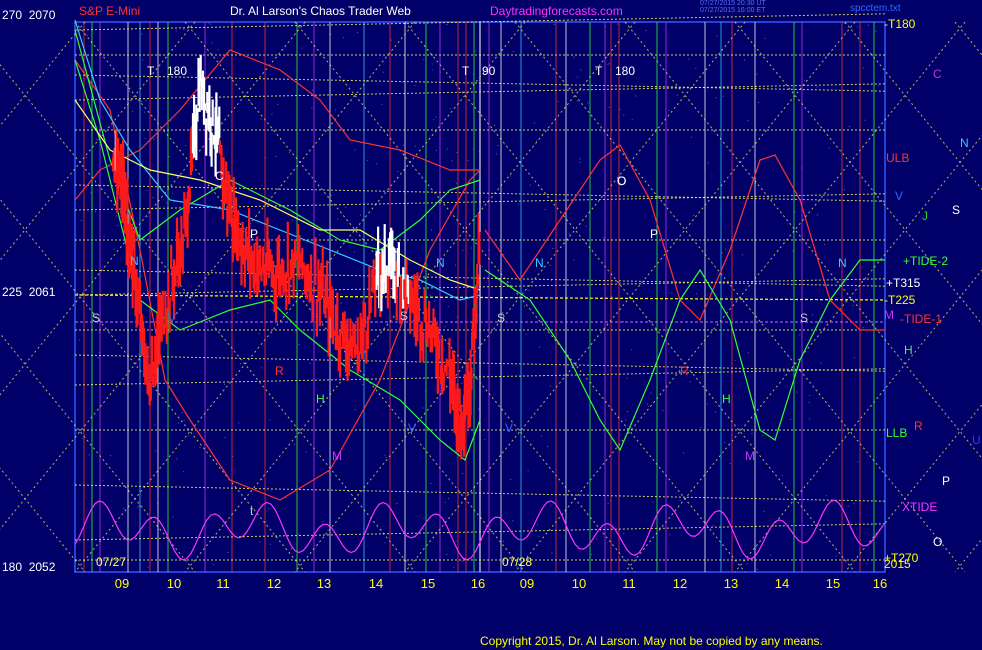 Image resolution: width=982 pixels, height=650 pixels. What do you see at coordinates (489, 71) in the screenshot?
I see `time-label: 90` at bounding box center [489, 71].